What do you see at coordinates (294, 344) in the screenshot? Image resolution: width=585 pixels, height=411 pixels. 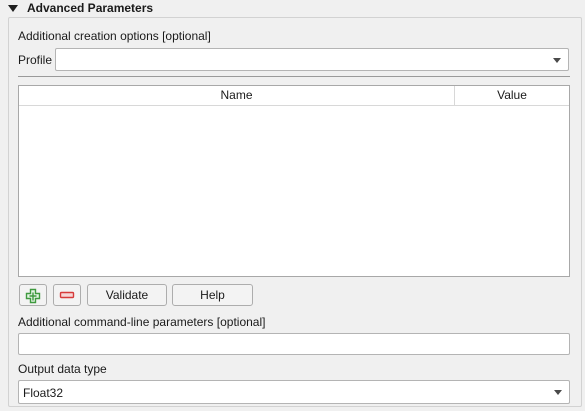 I see `command-line-input` at bounding box center [294, 344].